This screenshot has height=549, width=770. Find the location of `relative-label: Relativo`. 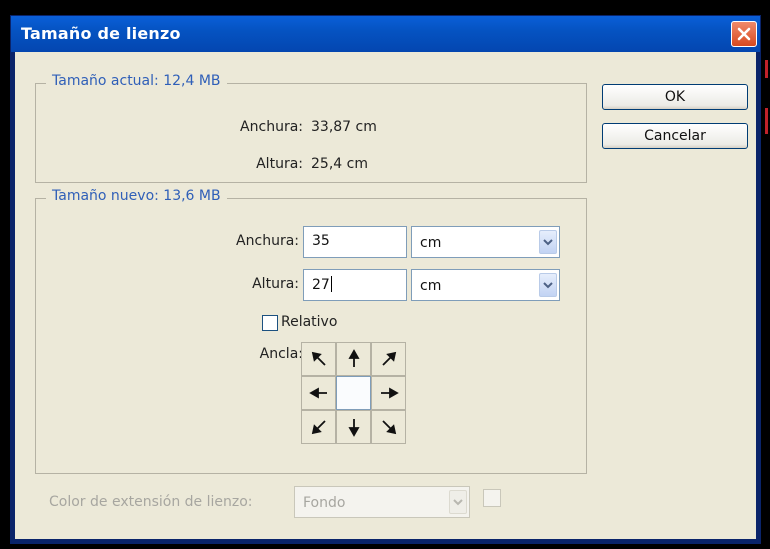

relative-label: Relativo is located at coordinates (309, 322).